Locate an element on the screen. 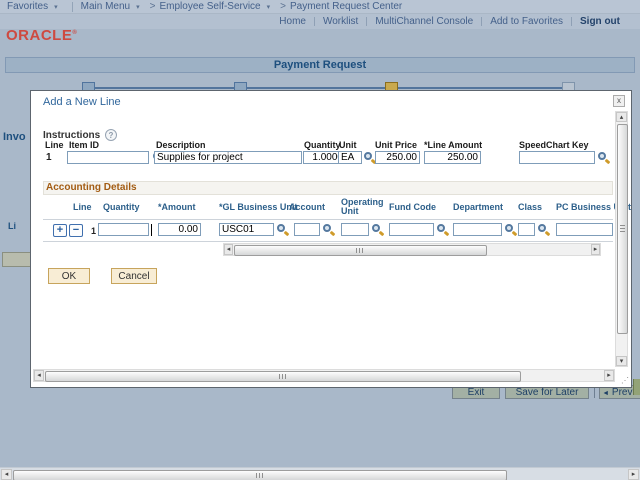  worklist-link: Worklist is located at coordinates (340, 21).